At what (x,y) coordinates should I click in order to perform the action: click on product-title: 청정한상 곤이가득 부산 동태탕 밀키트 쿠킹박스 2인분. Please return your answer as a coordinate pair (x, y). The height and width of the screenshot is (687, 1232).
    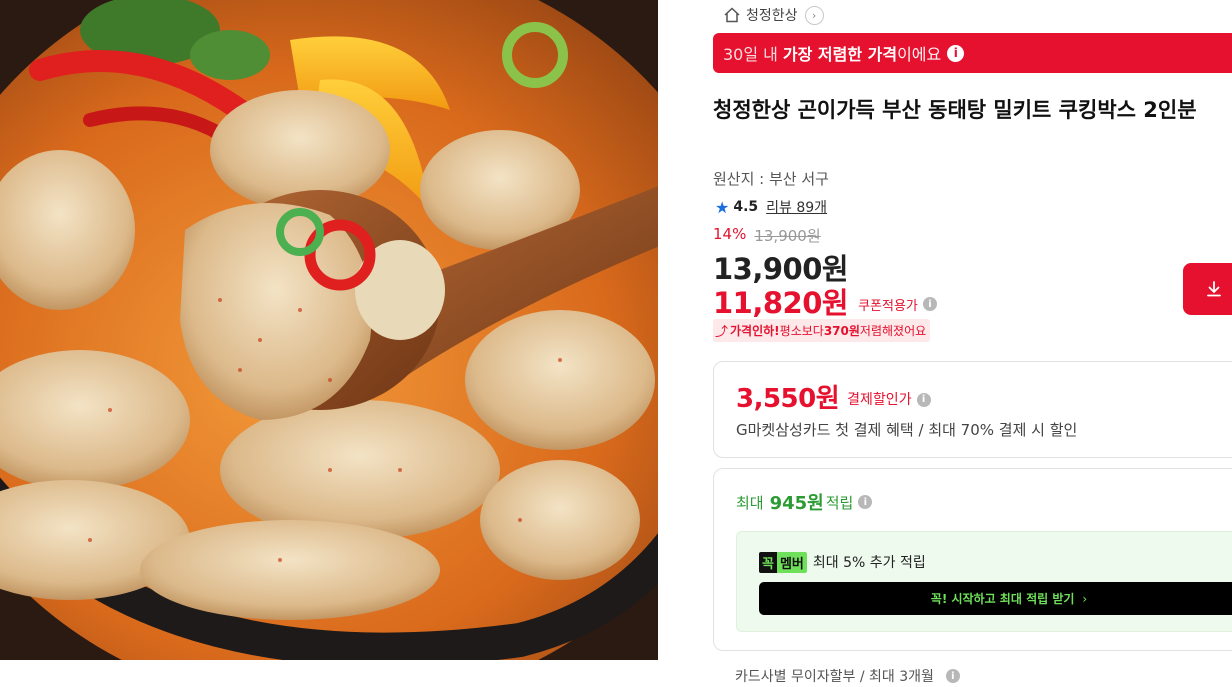
    Looking at the image, I should click on (955, 110).